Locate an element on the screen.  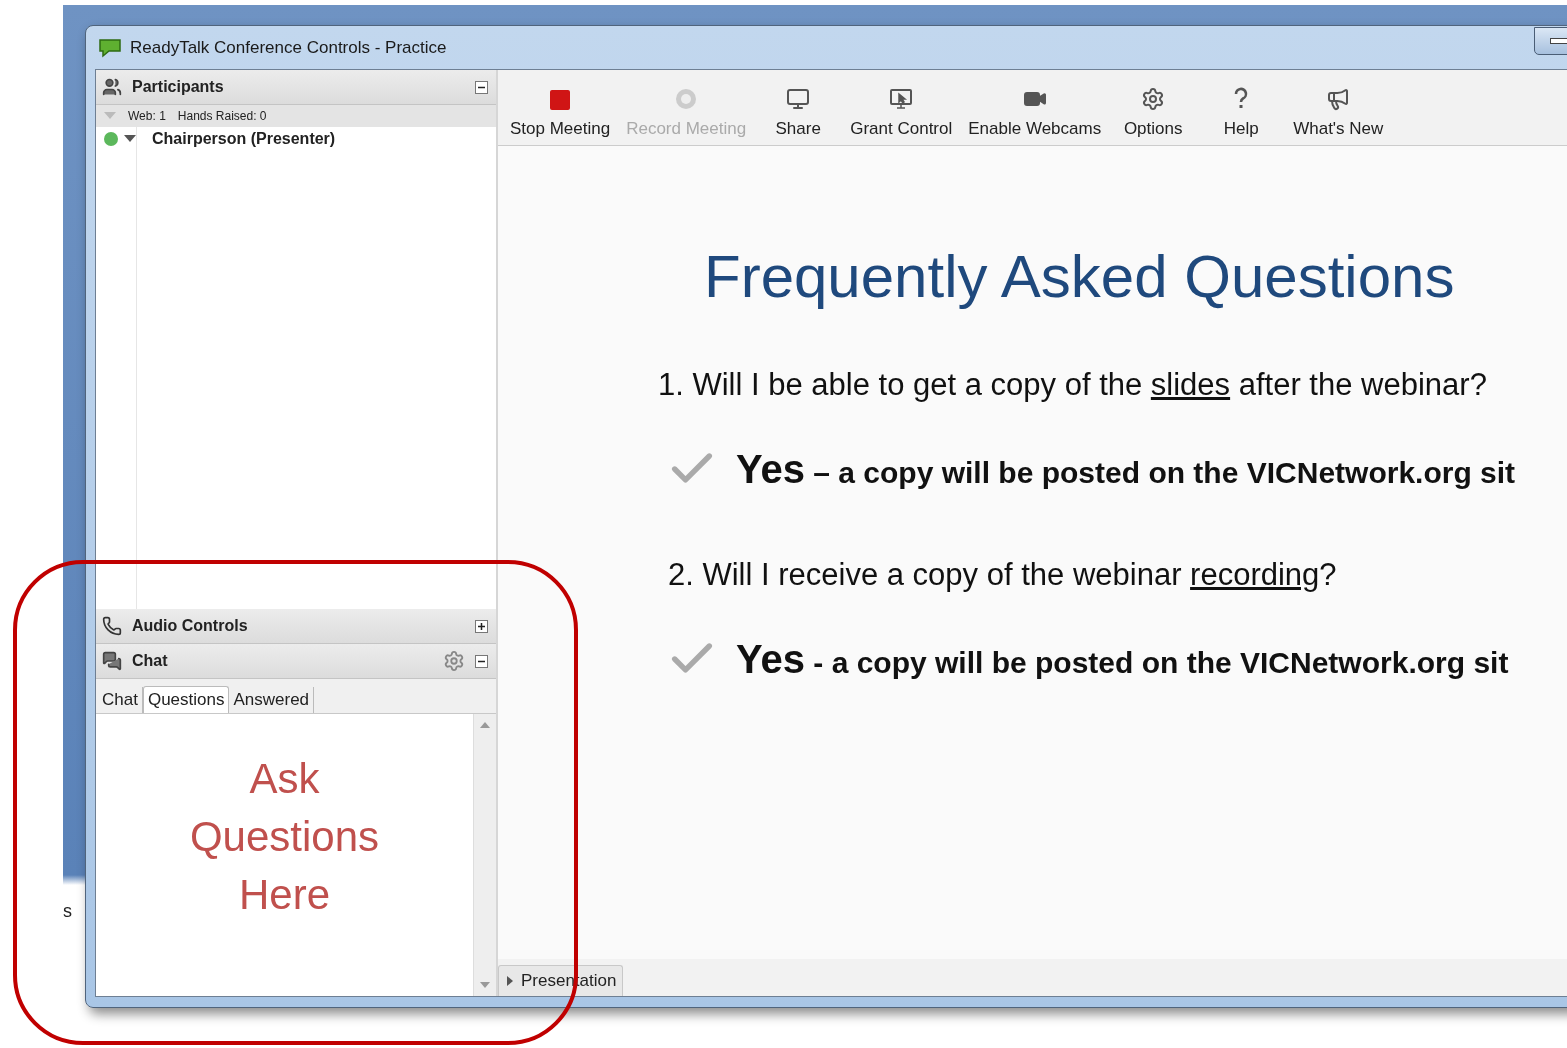
monitor-cursor-icon is located at coordinates (901, 99).